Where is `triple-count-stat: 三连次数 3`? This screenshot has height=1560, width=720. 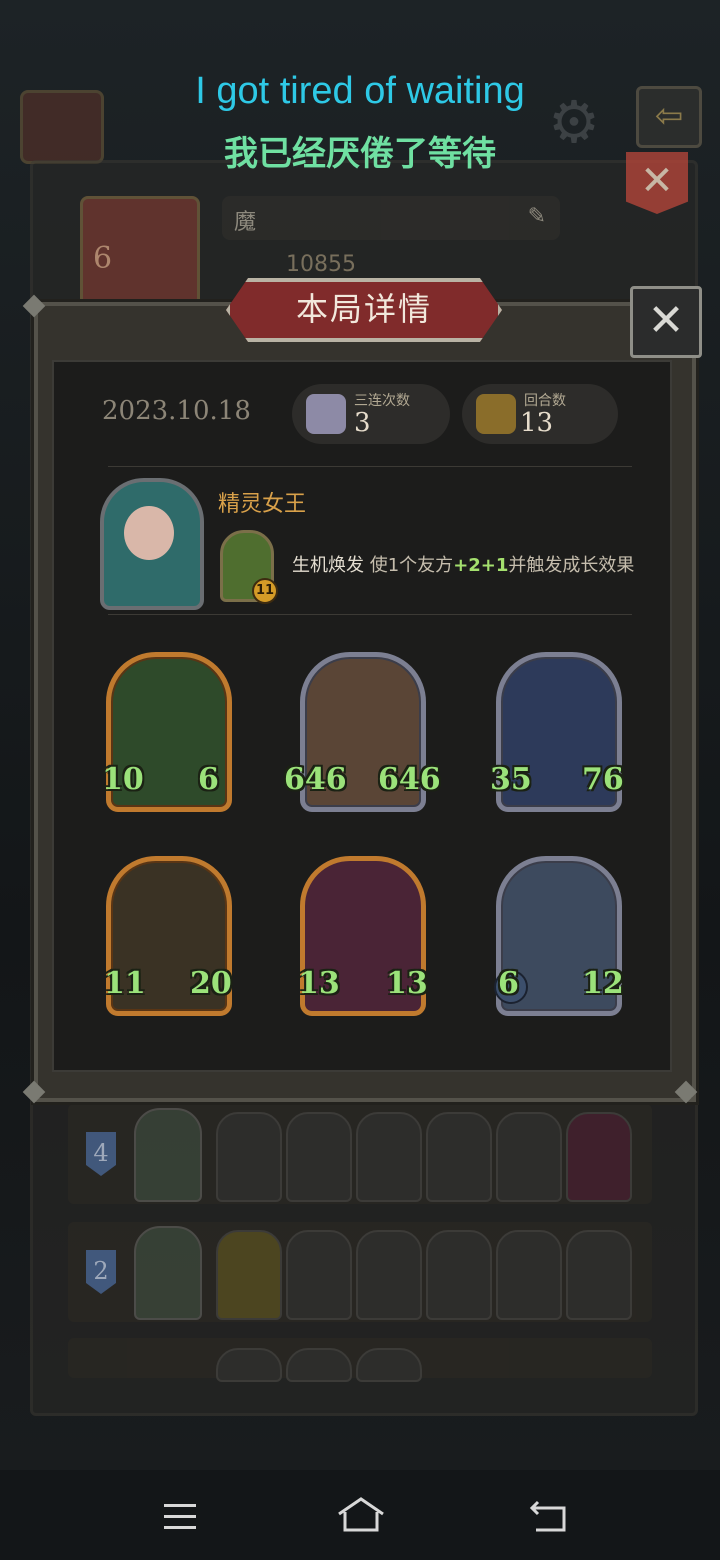
triple-count-stat: 三连次数 3 is located at coordinates (371, 414).